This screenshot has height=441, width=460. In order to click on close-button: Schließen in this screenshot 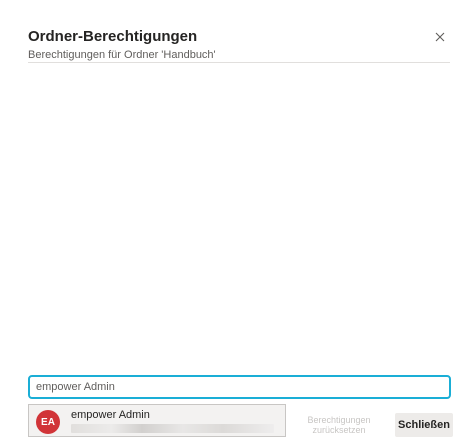, I will do `click(424, 425)`.